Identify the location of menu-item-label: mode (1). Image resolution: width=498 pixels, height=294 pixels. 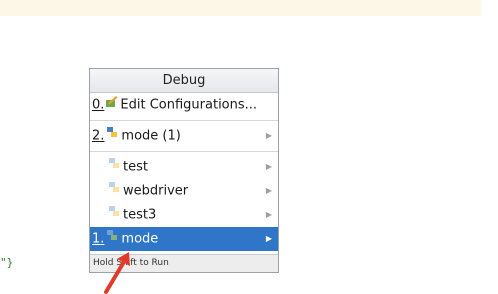
(151, 136).